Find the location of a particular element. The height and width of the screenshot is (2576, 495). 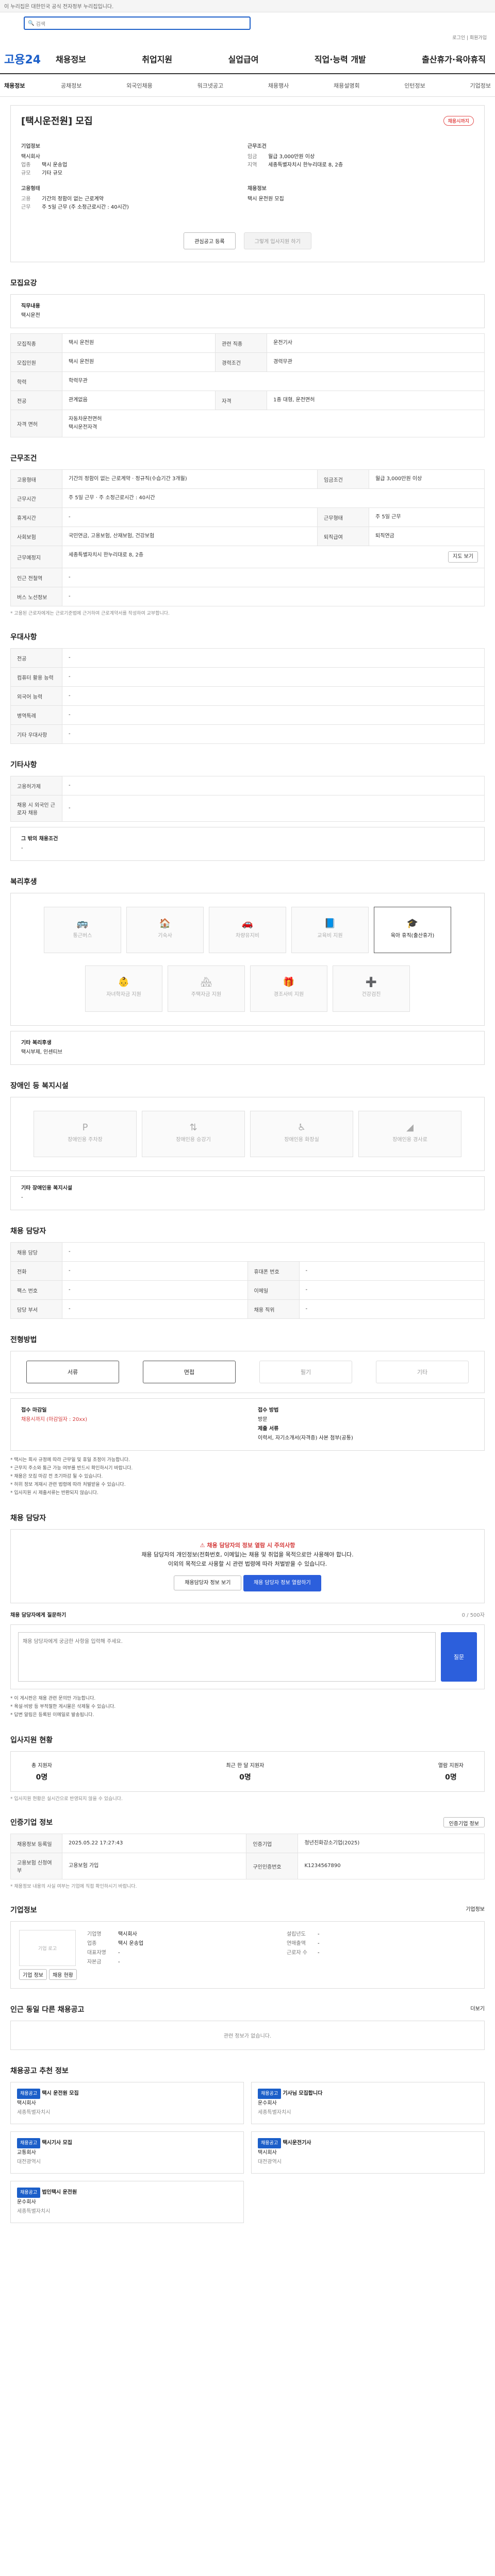

text: 필기 is located at coordinates (305, 1372).